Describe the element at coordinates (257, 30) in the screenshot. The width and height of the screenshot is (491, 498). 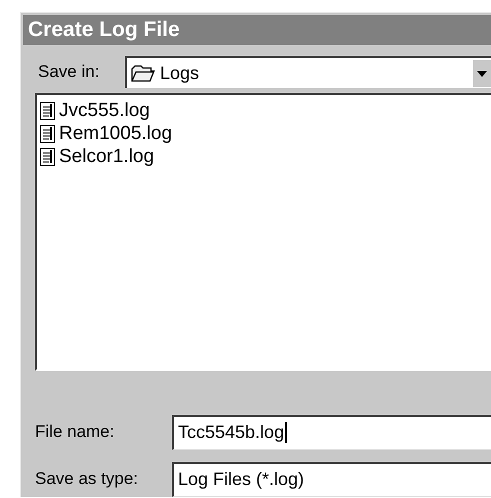
I see `window-title: Create Log File` at that location.